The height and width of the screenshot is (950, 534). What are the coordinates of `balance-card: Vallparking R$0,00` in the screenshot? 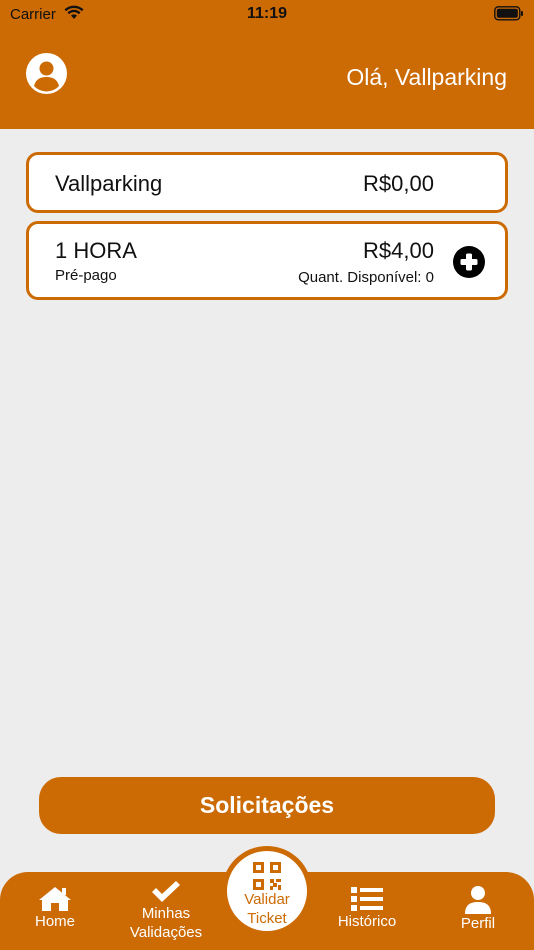 It's located at (267, 182).